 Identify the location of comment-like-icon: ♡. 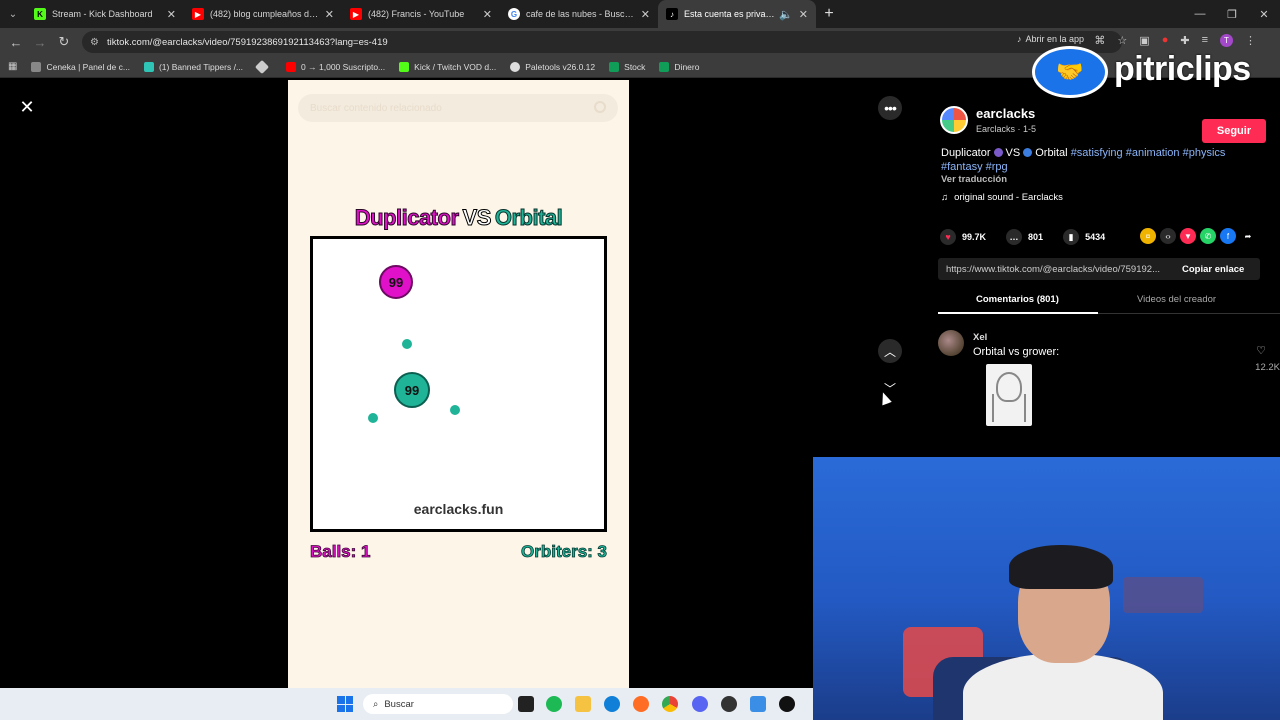
(1261, 350).